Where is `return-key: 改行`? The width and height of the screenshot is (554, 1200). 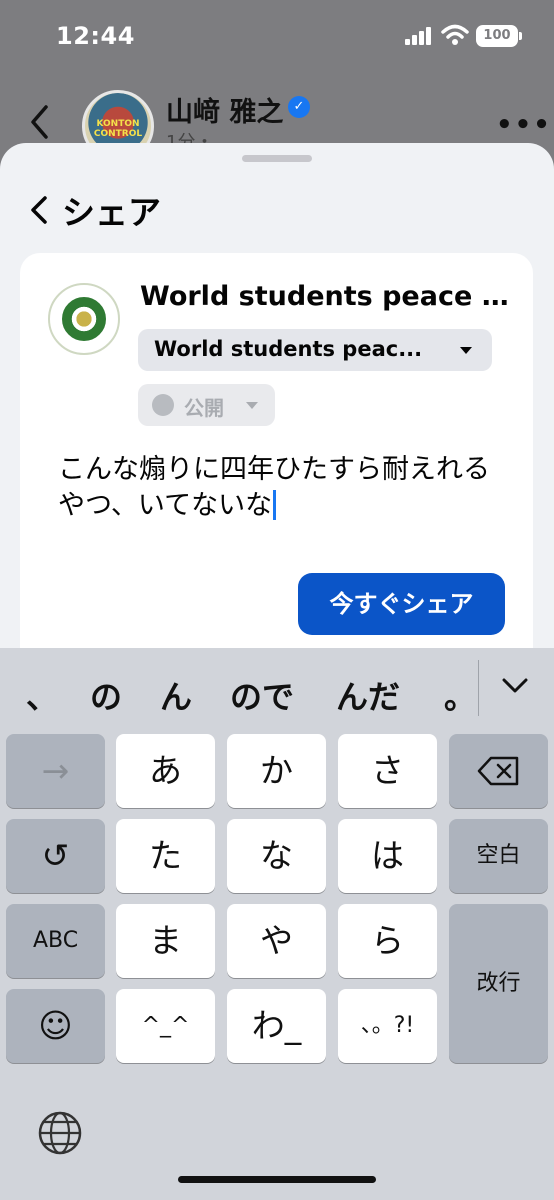
return-key: 改行 is located at coordinates (498, 983).